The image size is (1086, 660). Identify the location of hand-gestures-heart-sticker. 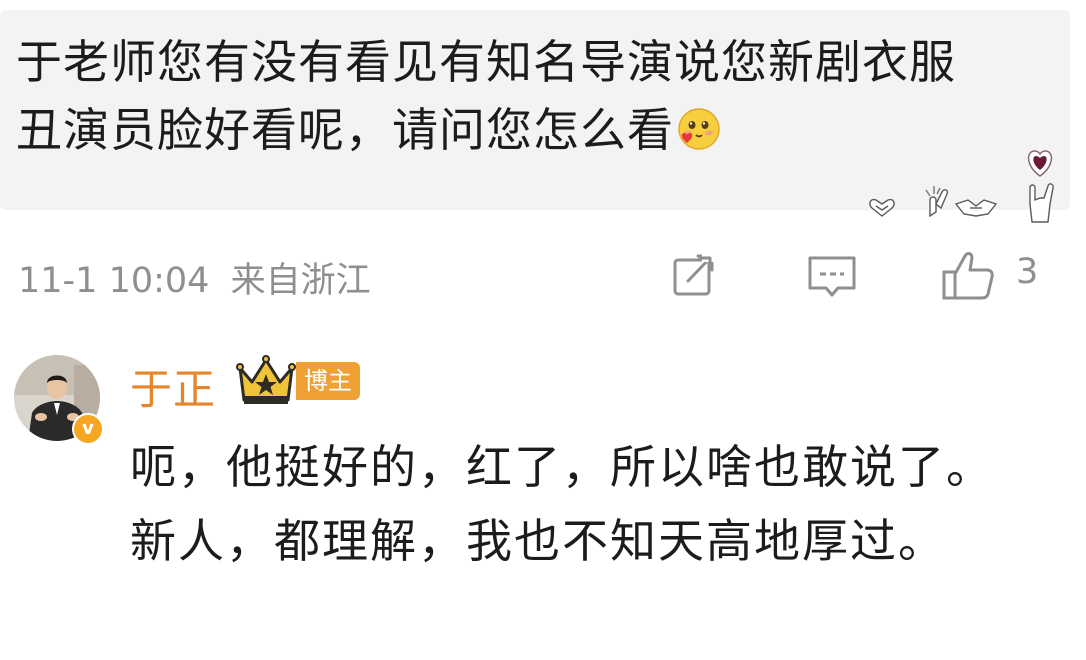
(961, 186).